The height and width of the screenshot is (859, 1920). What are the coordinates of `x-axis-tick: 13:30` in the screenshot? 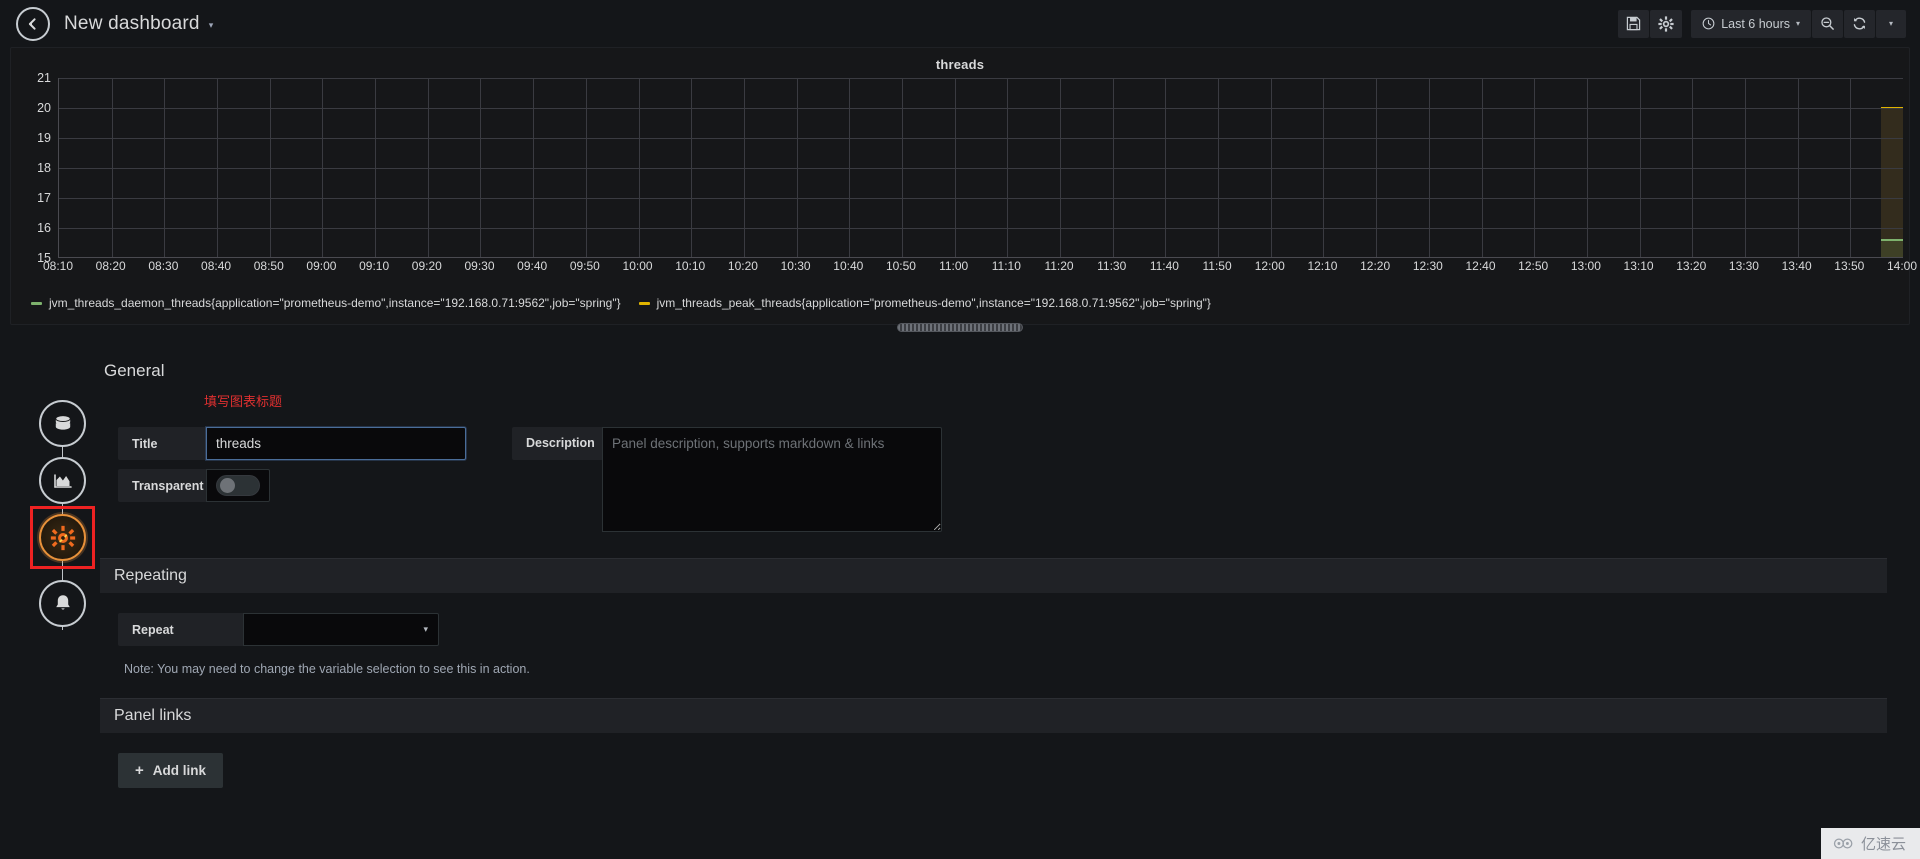 It's located at (1743, 266).